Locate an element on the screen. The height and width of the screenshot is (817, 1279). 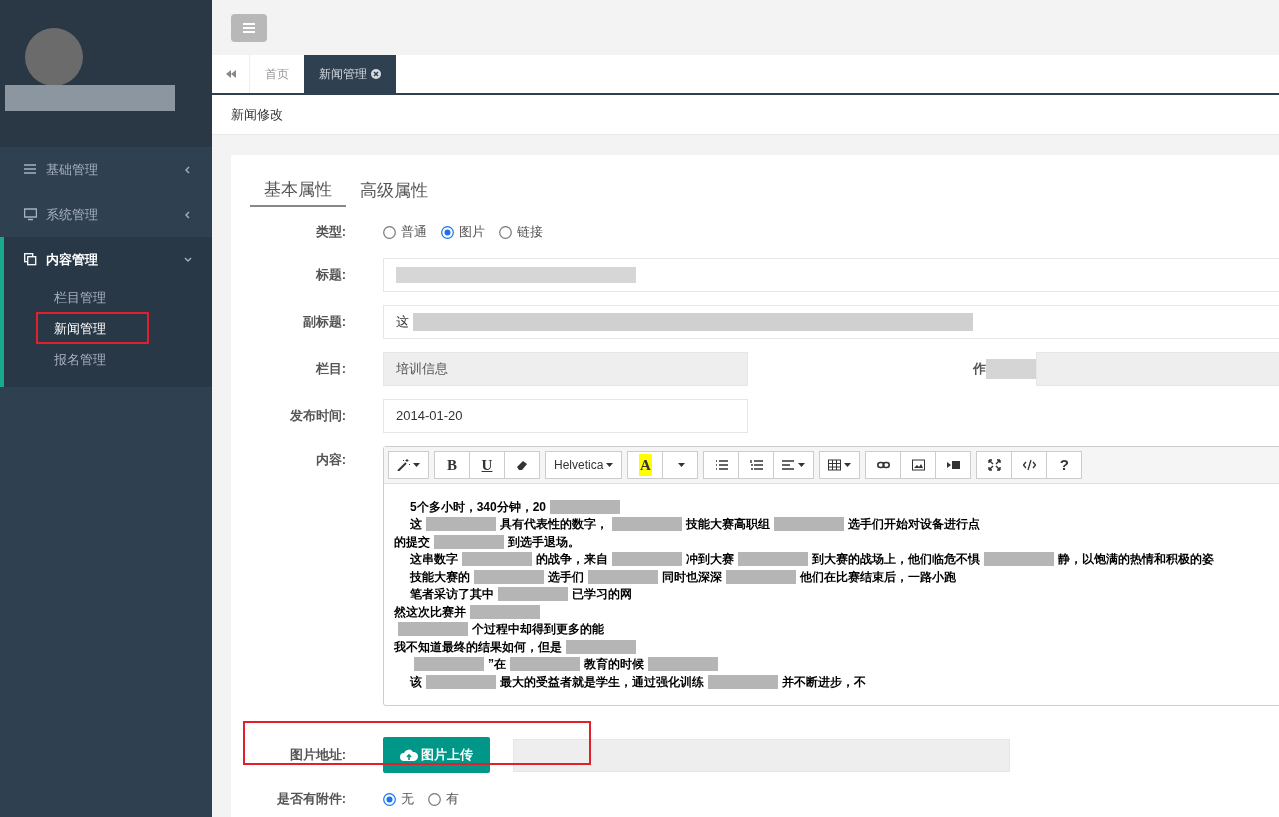
text-line: 同时也深深 is located at coordinates (692, 577).